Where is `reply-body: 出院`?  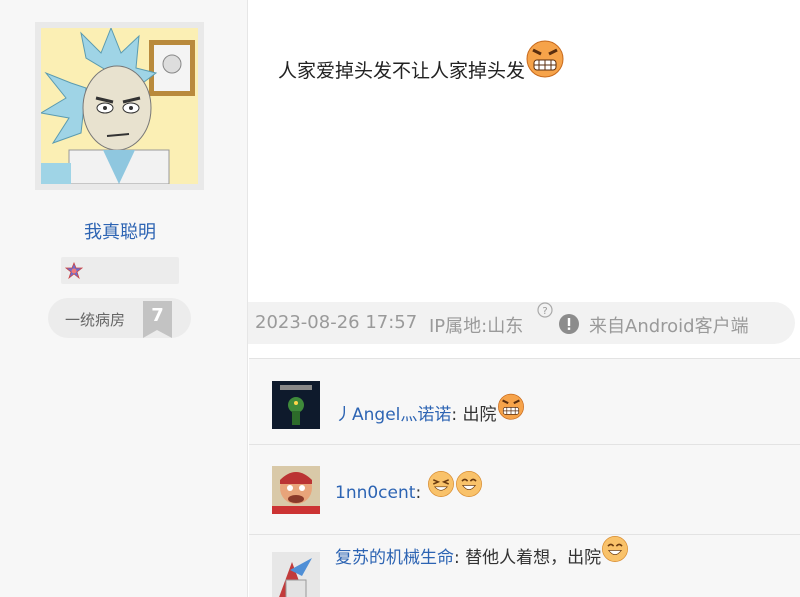 reply-body: 出院 is located at coordinates (477, 415).